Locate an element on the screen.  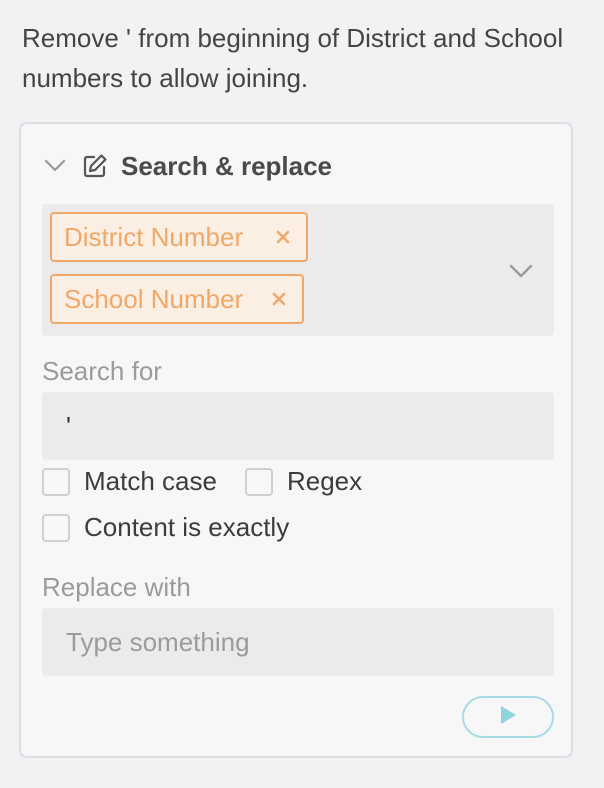
column-tag: School Number is located at coordinates (177, 299).